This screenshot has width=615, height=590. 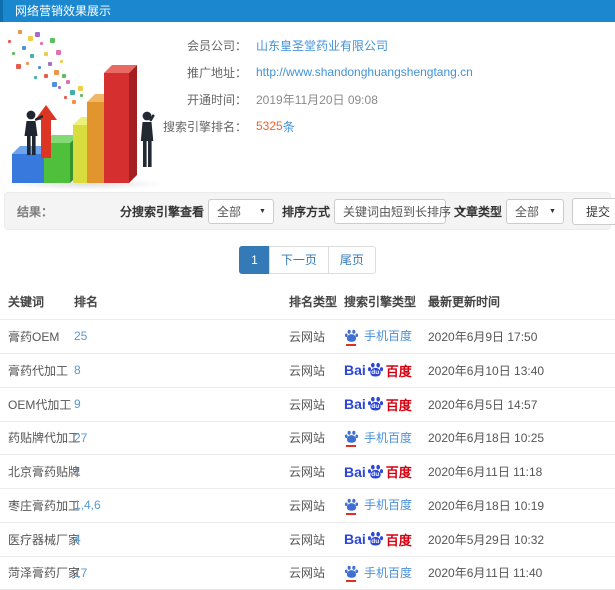 What do you see at coordinates (120, 124) in the screenshot?
I see `bar-red` at bounding box center [120, 124].